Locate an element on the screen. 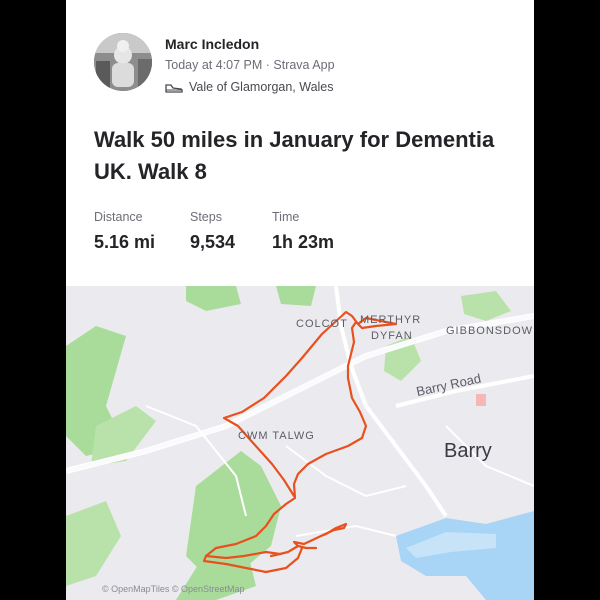 The width and height of the screenshot is (600, 600). activity-location: Vale of Glamorgan, Wales is located at coordinates (249, 87).